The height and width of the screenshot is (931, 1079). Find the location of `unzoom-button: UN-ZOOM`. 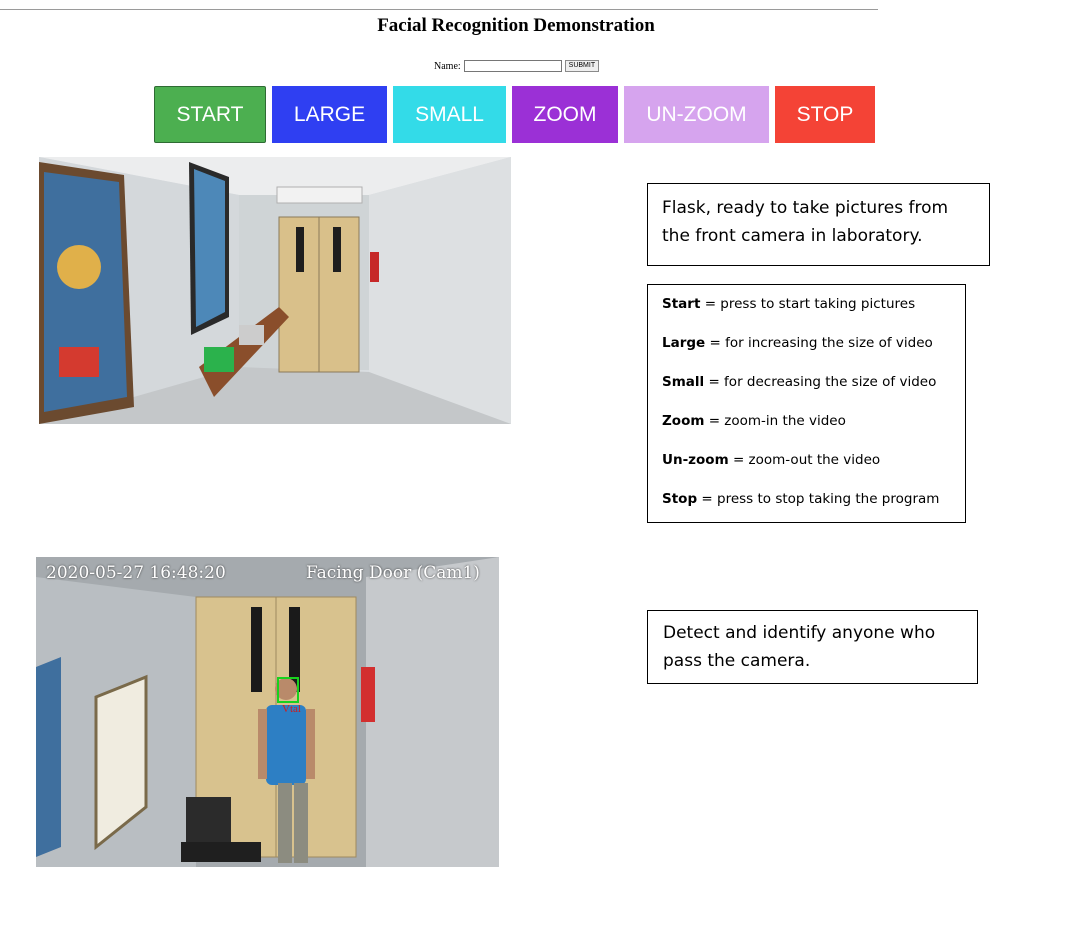

unzoom-button: UN-ZOOM is located at coordinates (696, 114).